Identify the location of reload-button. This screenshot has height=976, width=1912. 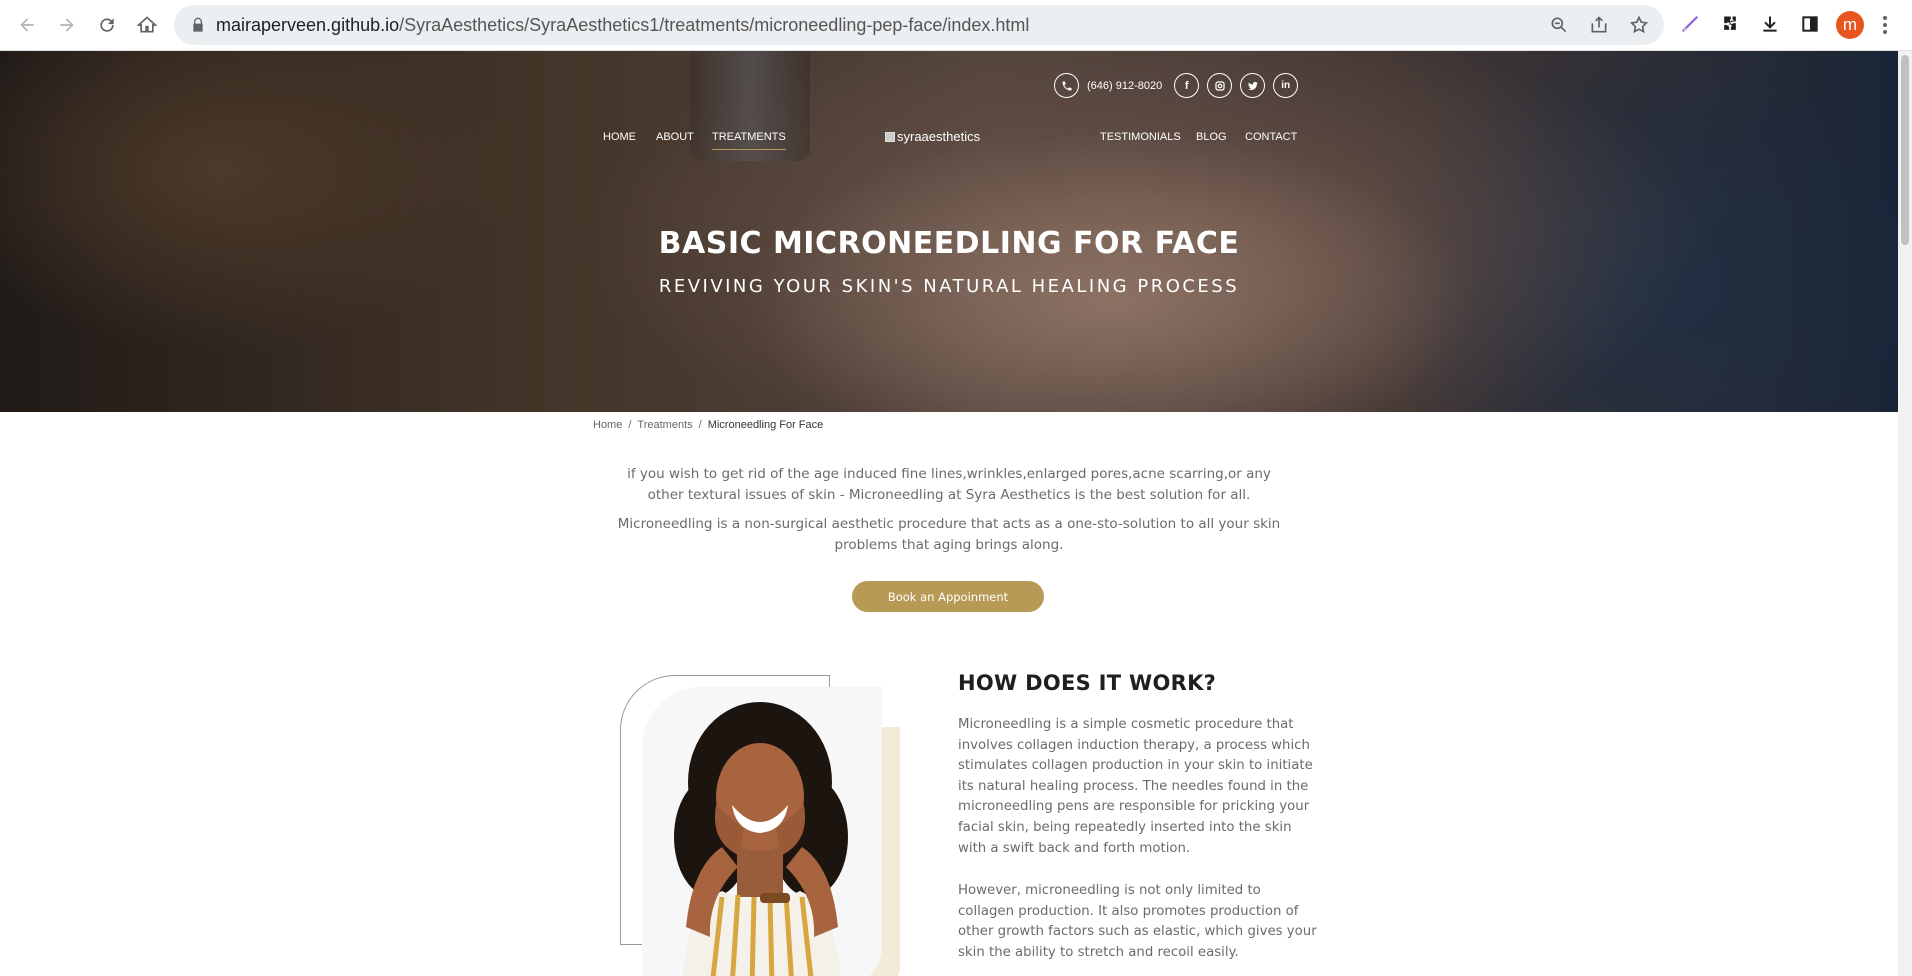
(107, 25).